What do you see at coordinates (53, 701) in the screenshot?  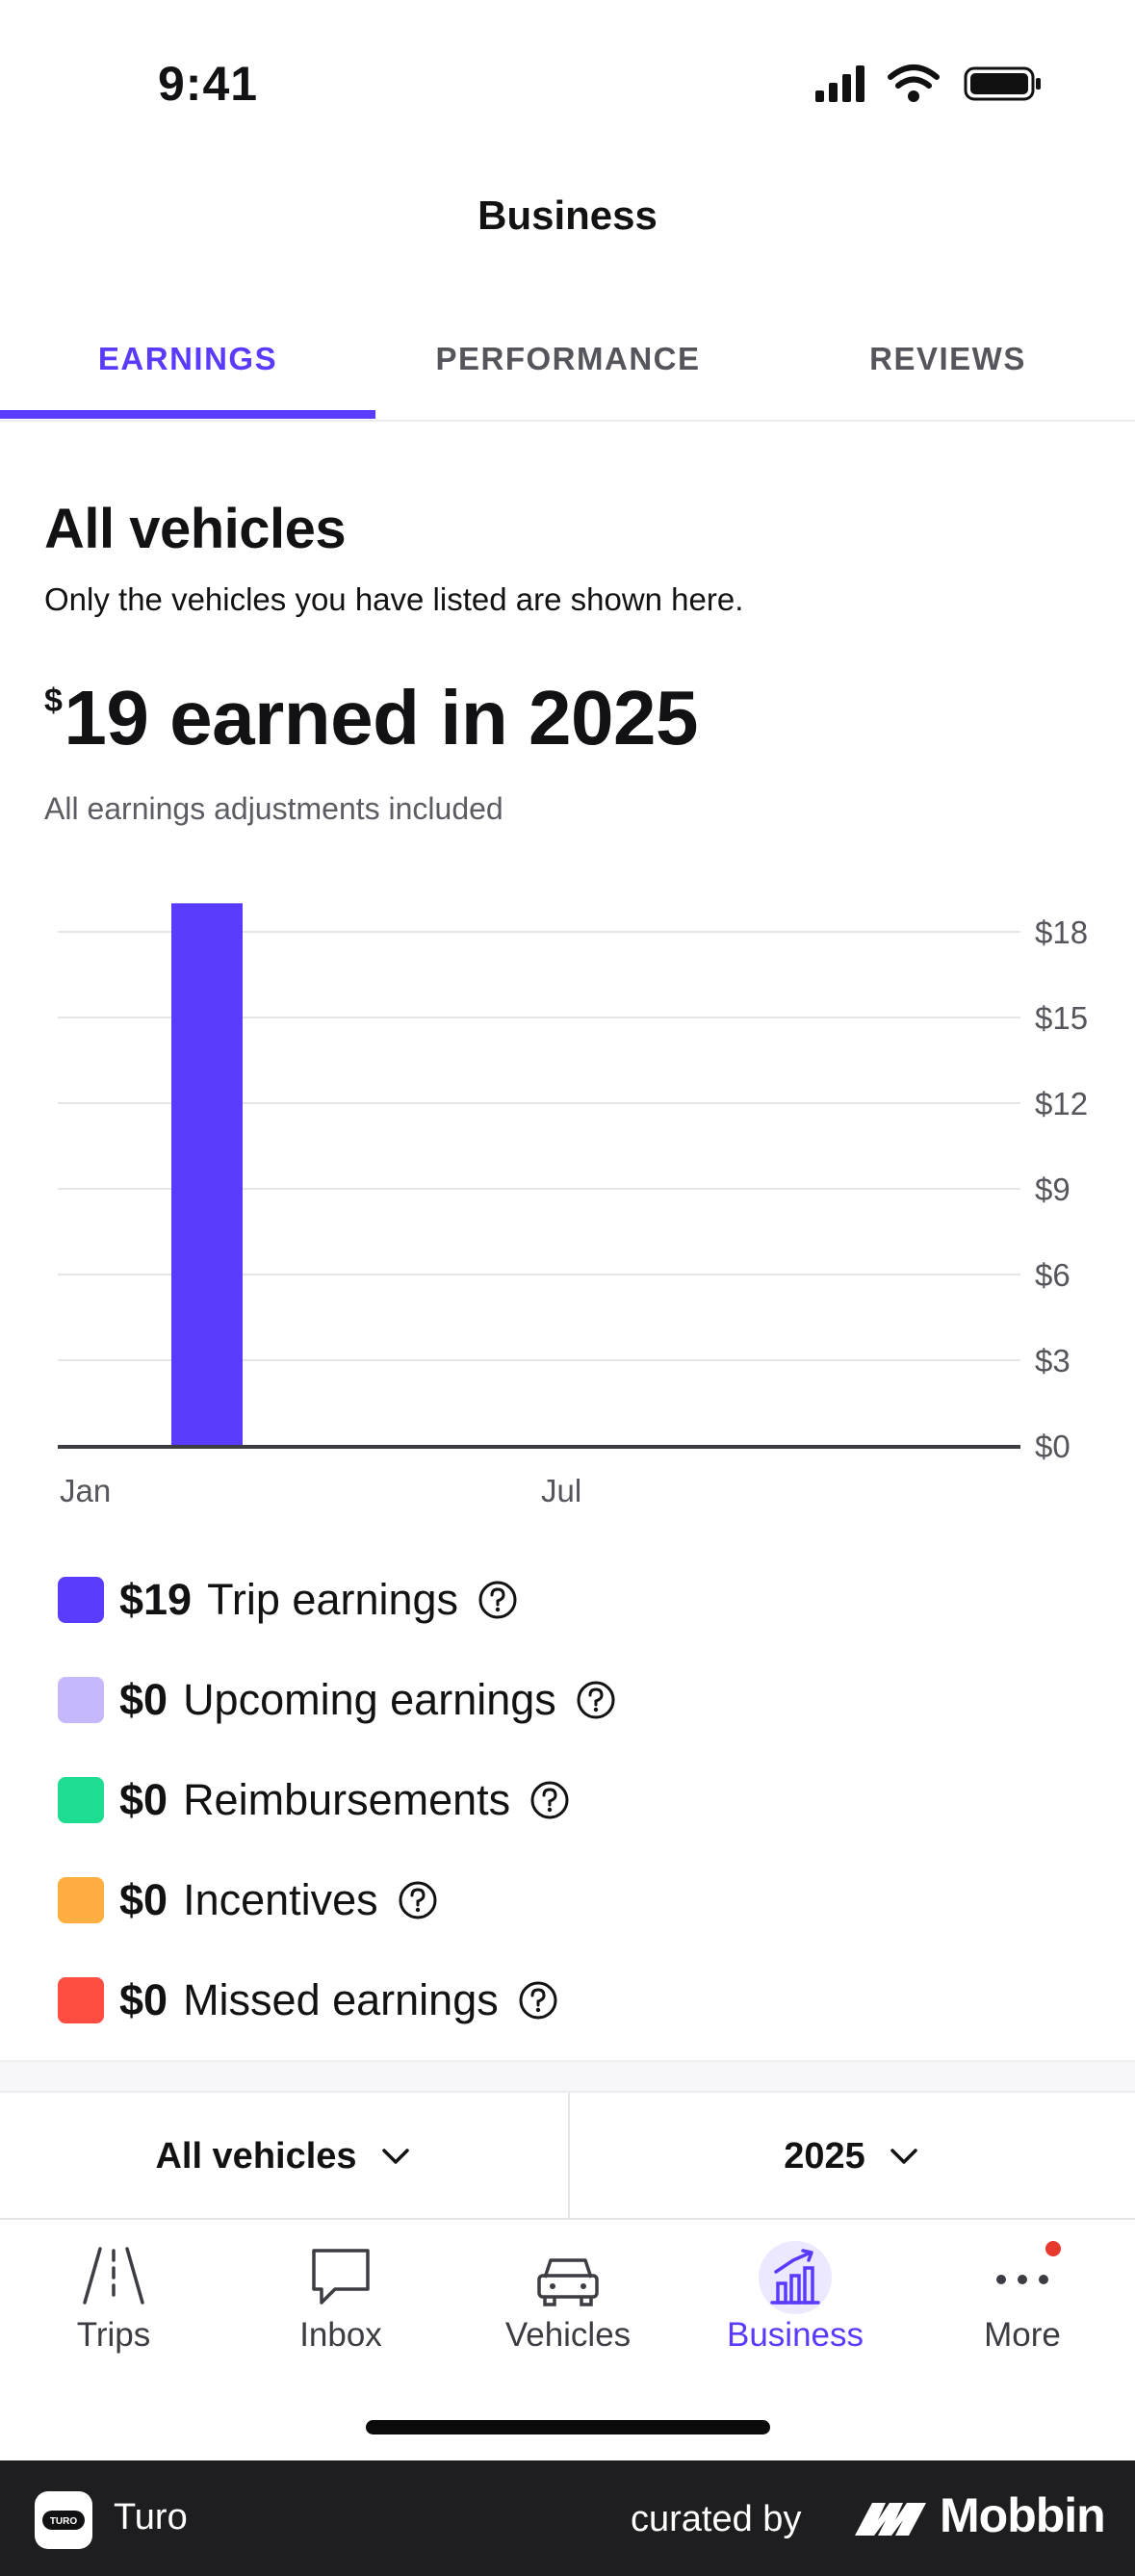 I see `currency-symbol: $` at bounding box center [53, 701].